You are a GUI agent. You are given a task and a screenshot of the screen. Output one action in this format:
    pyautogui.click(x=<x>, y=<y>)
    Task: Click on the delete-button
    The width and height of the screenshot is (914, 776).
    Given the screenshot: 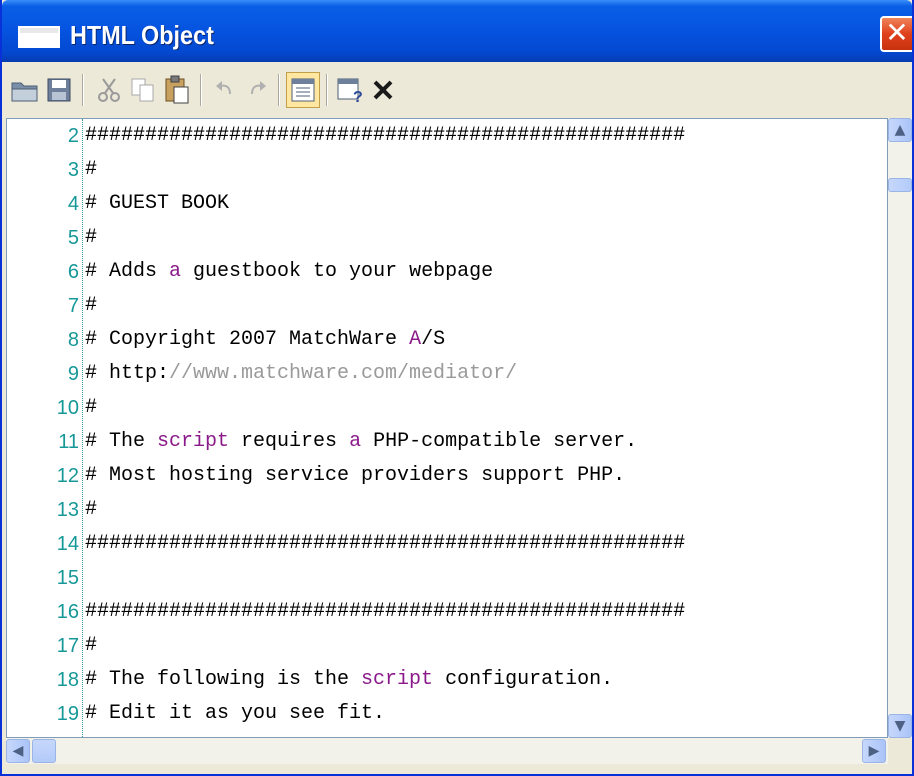 What is the action you would take?
    pyautogui.click(x=383, y=90)
    